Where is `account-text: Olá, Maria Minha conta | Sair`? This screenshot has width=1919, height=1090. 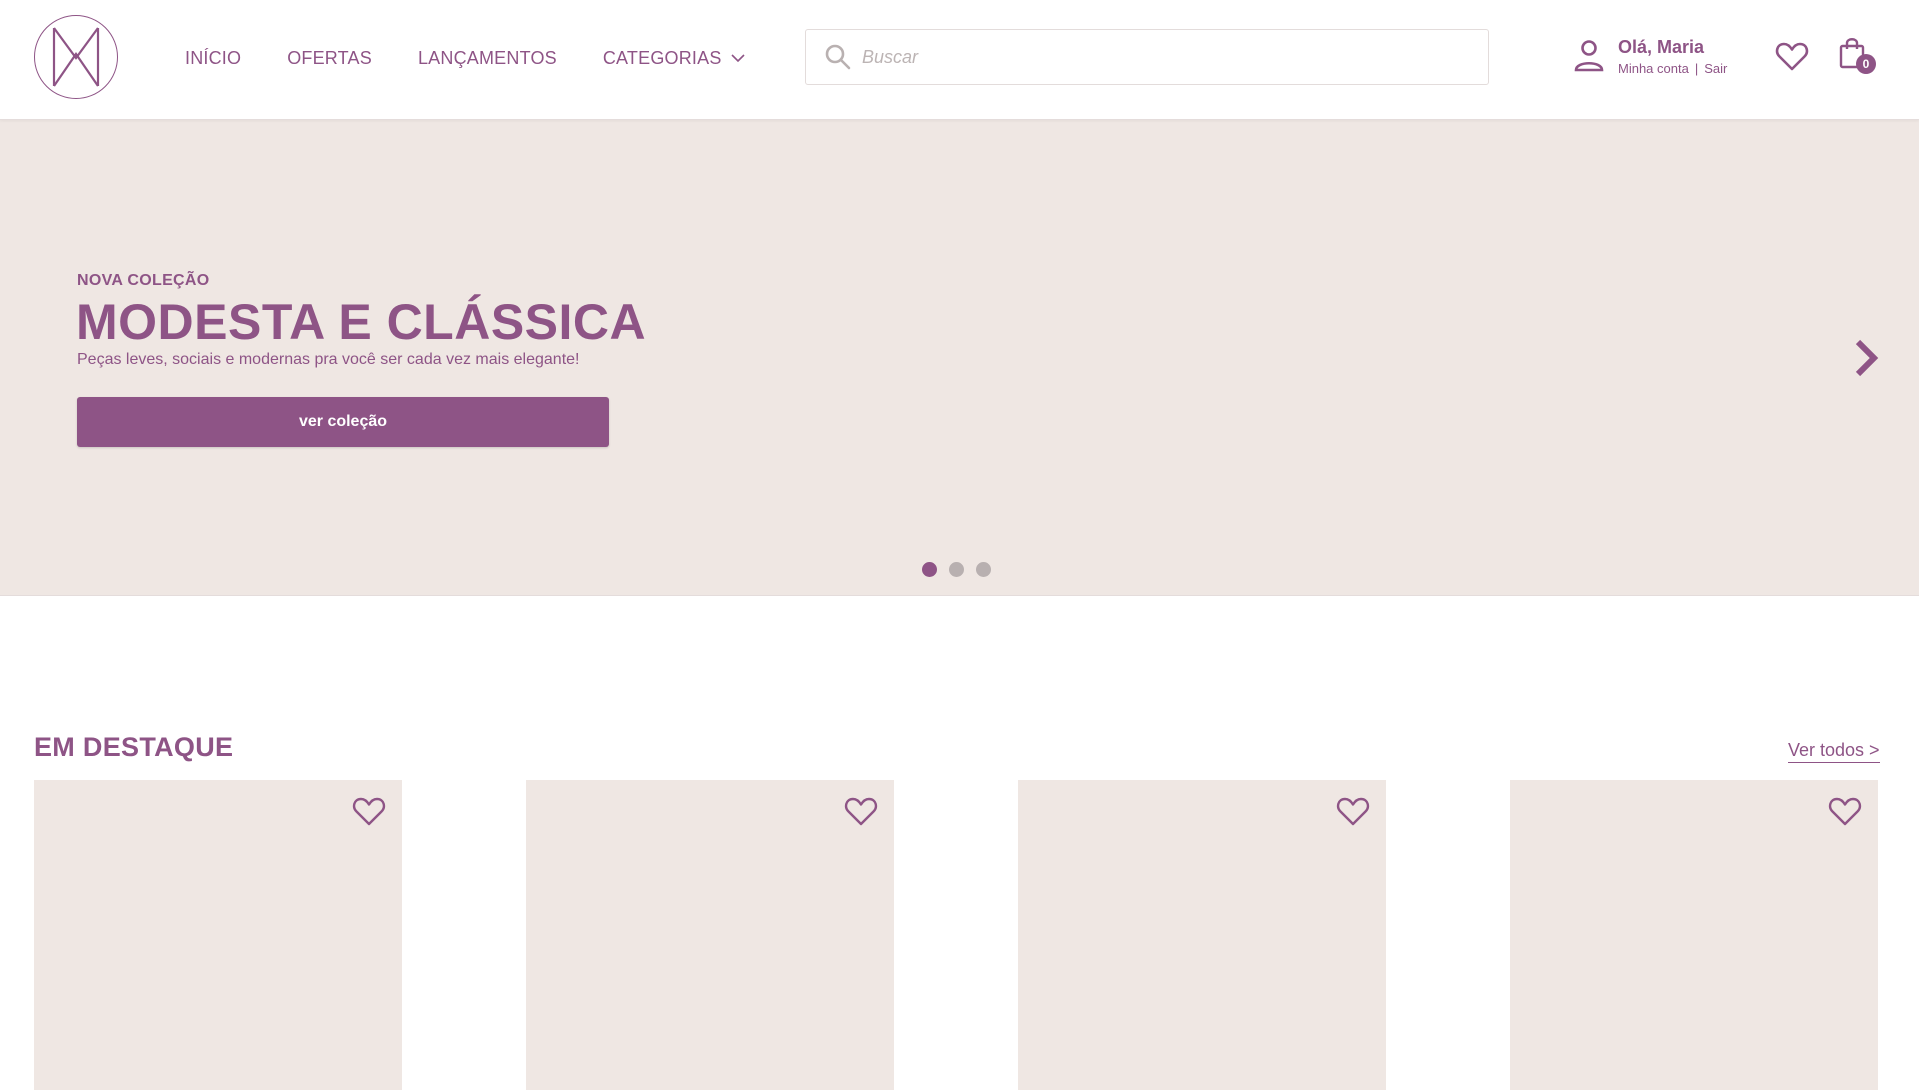 account-text: Olá, Maria Minha conta | Sair is located at coordinates (1672, 56).